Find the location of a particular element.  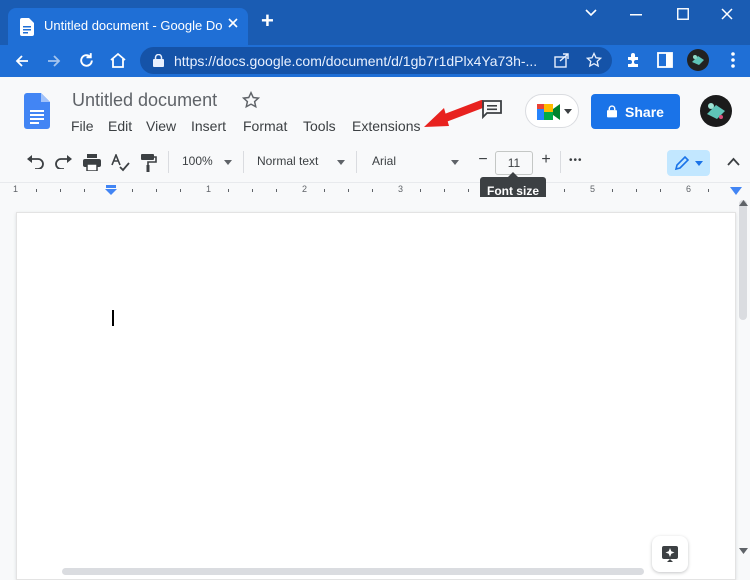

chevron-down-icon is located at coordinates (591, 13).